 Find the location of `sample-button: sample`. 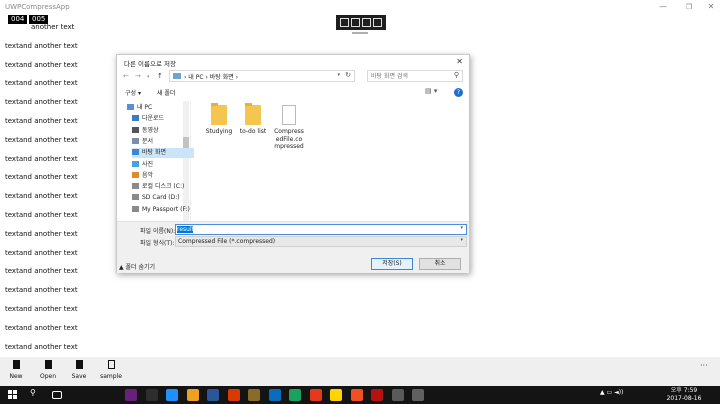

sample-button: sample is located at coordinates (111, 370).